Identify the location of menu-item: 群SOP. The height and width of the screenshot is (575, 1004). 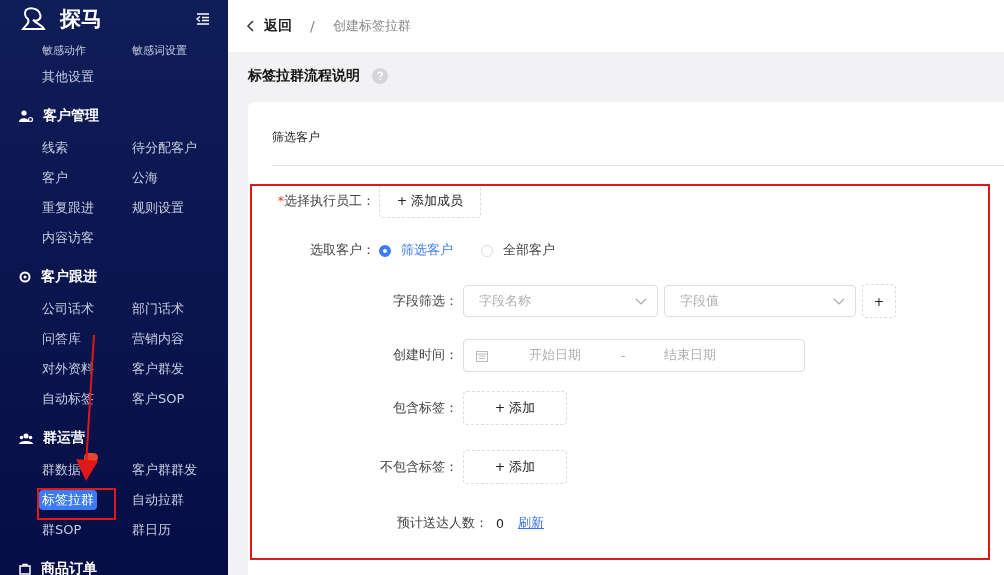
(62, 530).